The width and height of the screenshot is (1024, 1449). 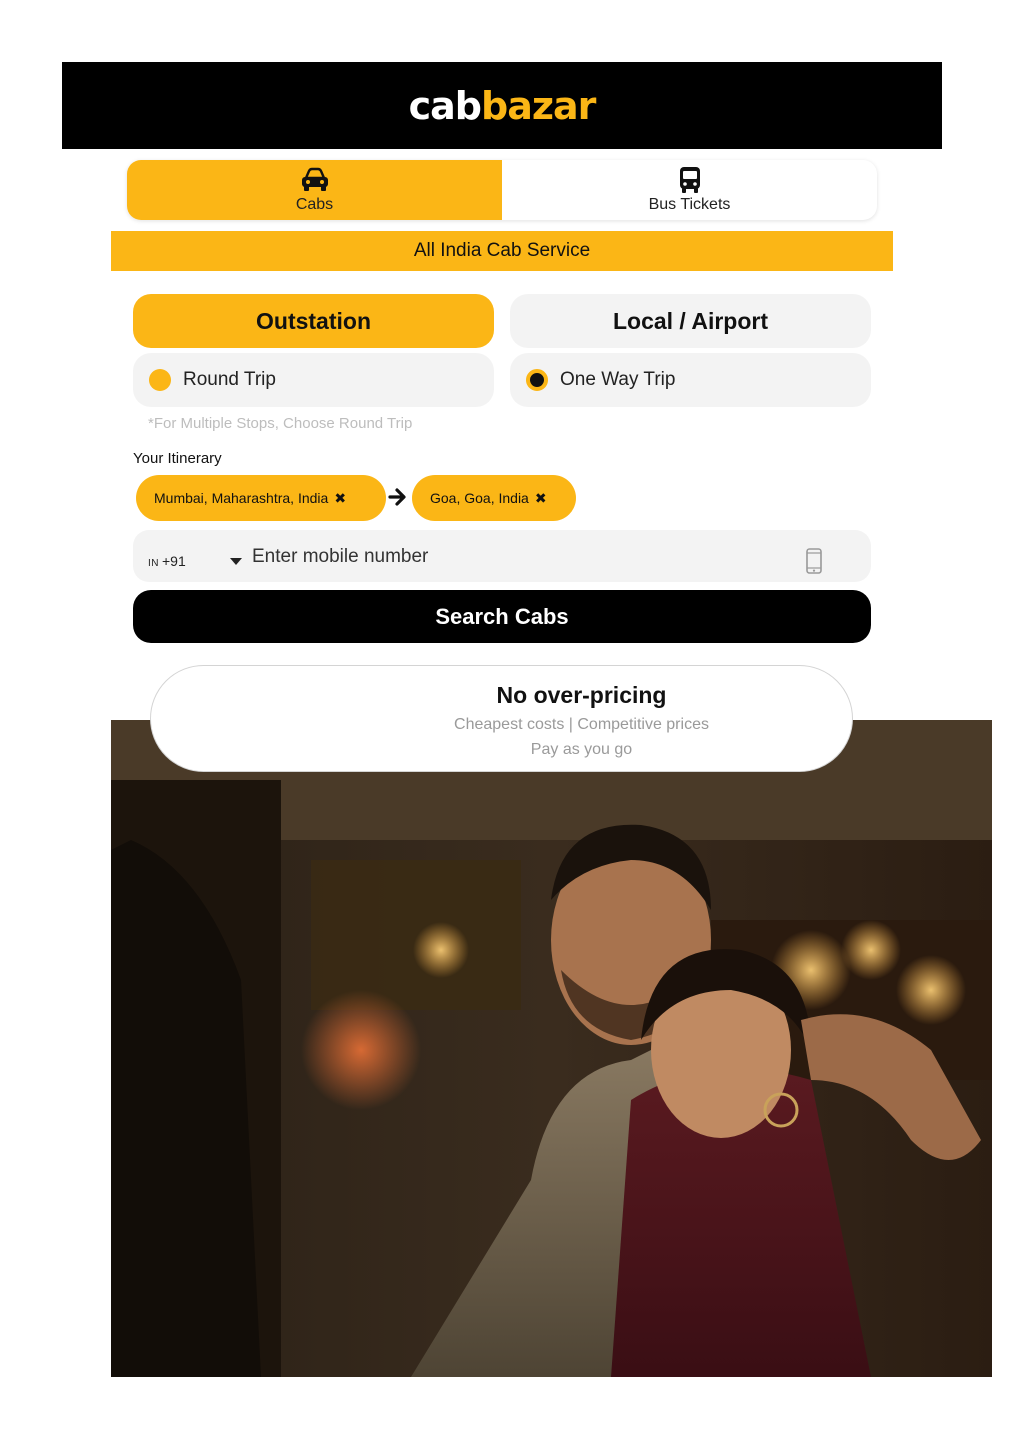 What do you see at coordinates (177, 458) in the screenshot?
I see `itinerary-label: Your Itinerary` at bounding box center [177, 458].